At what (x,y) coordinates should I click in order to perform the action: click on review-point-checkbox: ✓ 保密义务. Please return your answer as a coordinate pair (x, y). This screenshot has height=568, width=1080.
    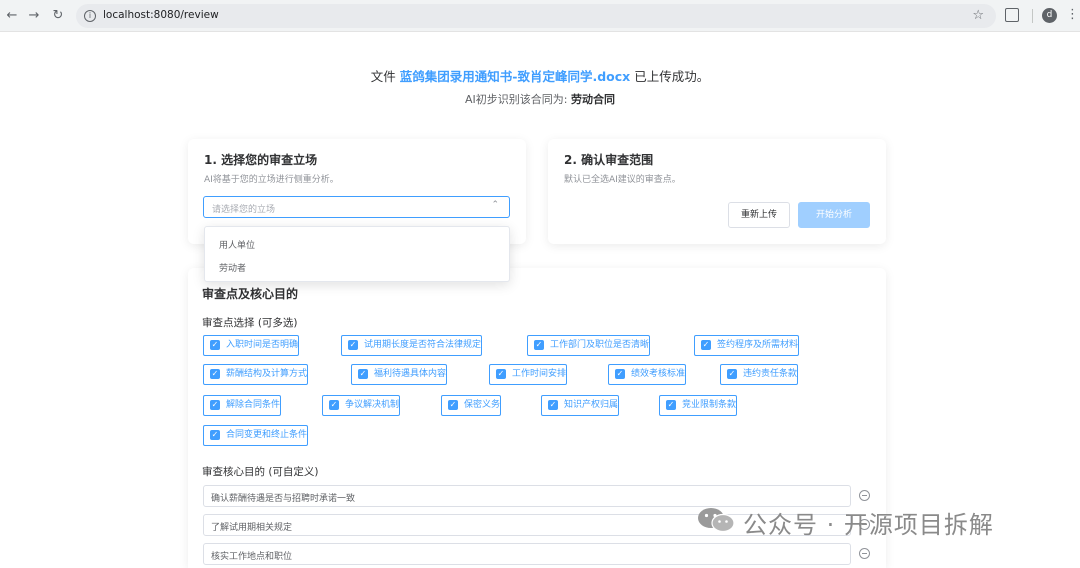
    Looking at the image, I should click on (471, 405).